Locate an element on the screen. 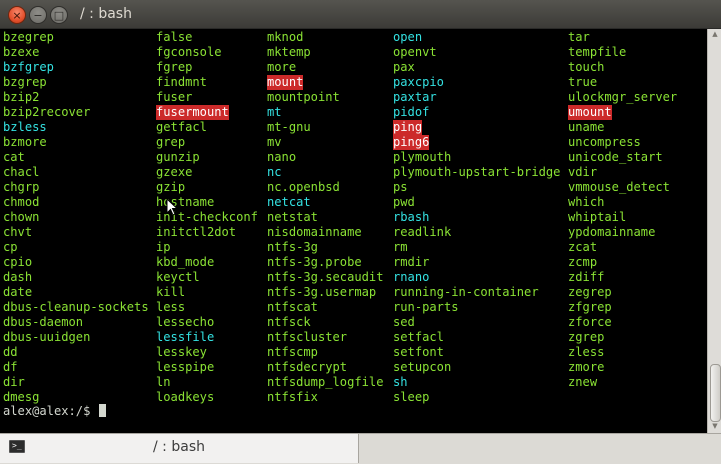  file-entry: rnano is located at coordinates (411, 277).